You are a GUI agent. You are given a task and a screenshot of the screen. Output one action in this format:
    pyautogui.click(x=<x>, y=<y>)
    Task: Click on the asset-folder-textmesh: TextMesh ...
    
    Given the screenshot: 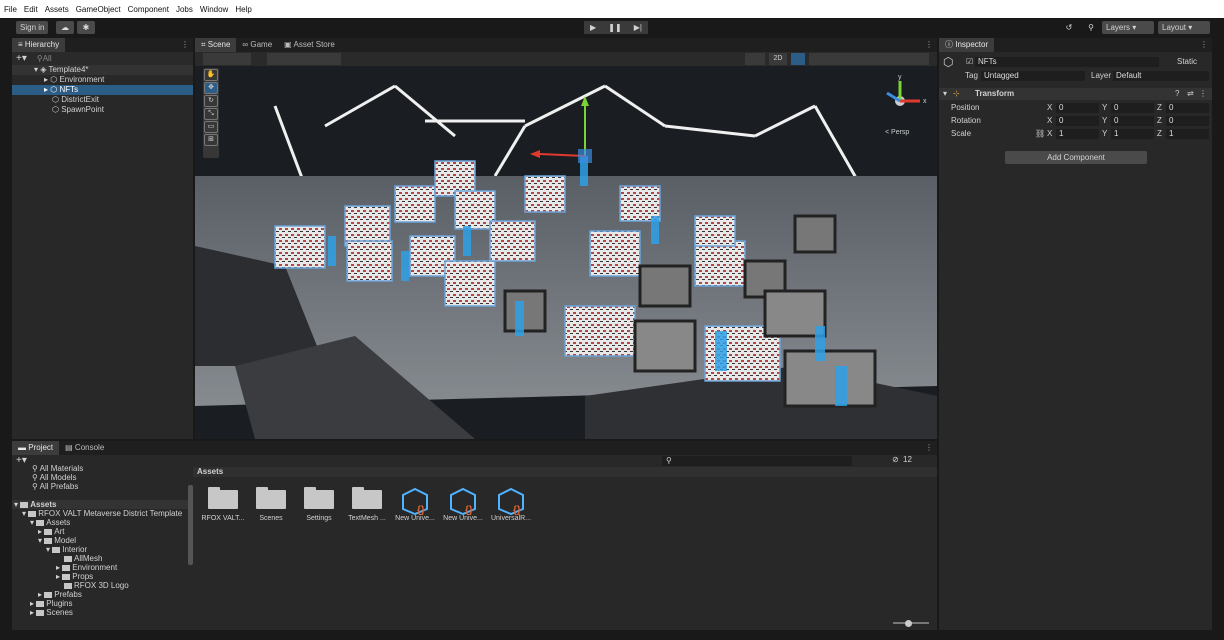 What is the action you would take?
    pyautogui.click(x=367, y=504)
    